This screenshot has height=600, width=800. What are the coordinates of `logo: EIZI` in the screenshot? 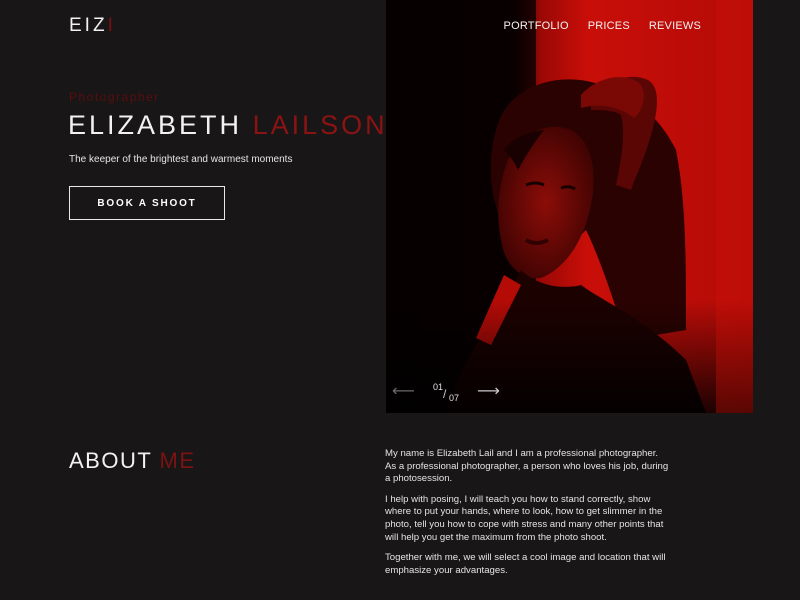 It's located at (92, 26).